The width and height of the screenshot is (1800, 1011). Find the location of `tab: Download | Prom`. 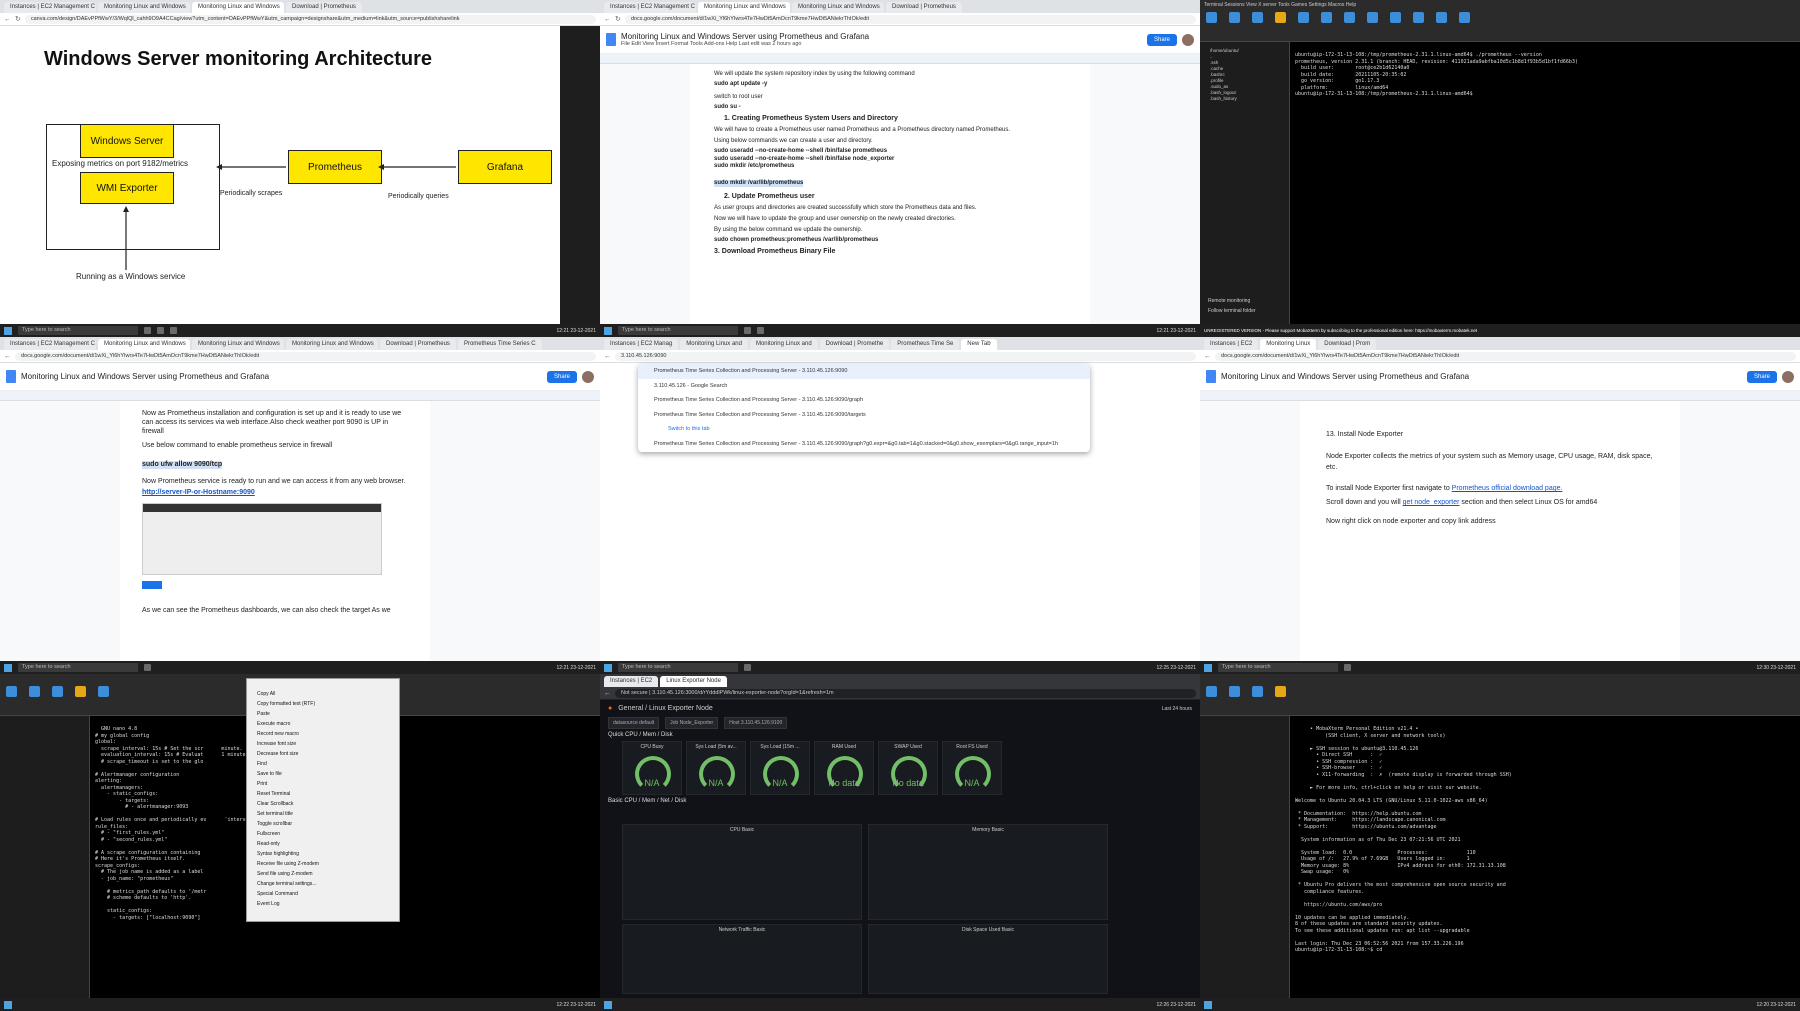

tab: Download | Prom is located at coordinates (1347, 344).